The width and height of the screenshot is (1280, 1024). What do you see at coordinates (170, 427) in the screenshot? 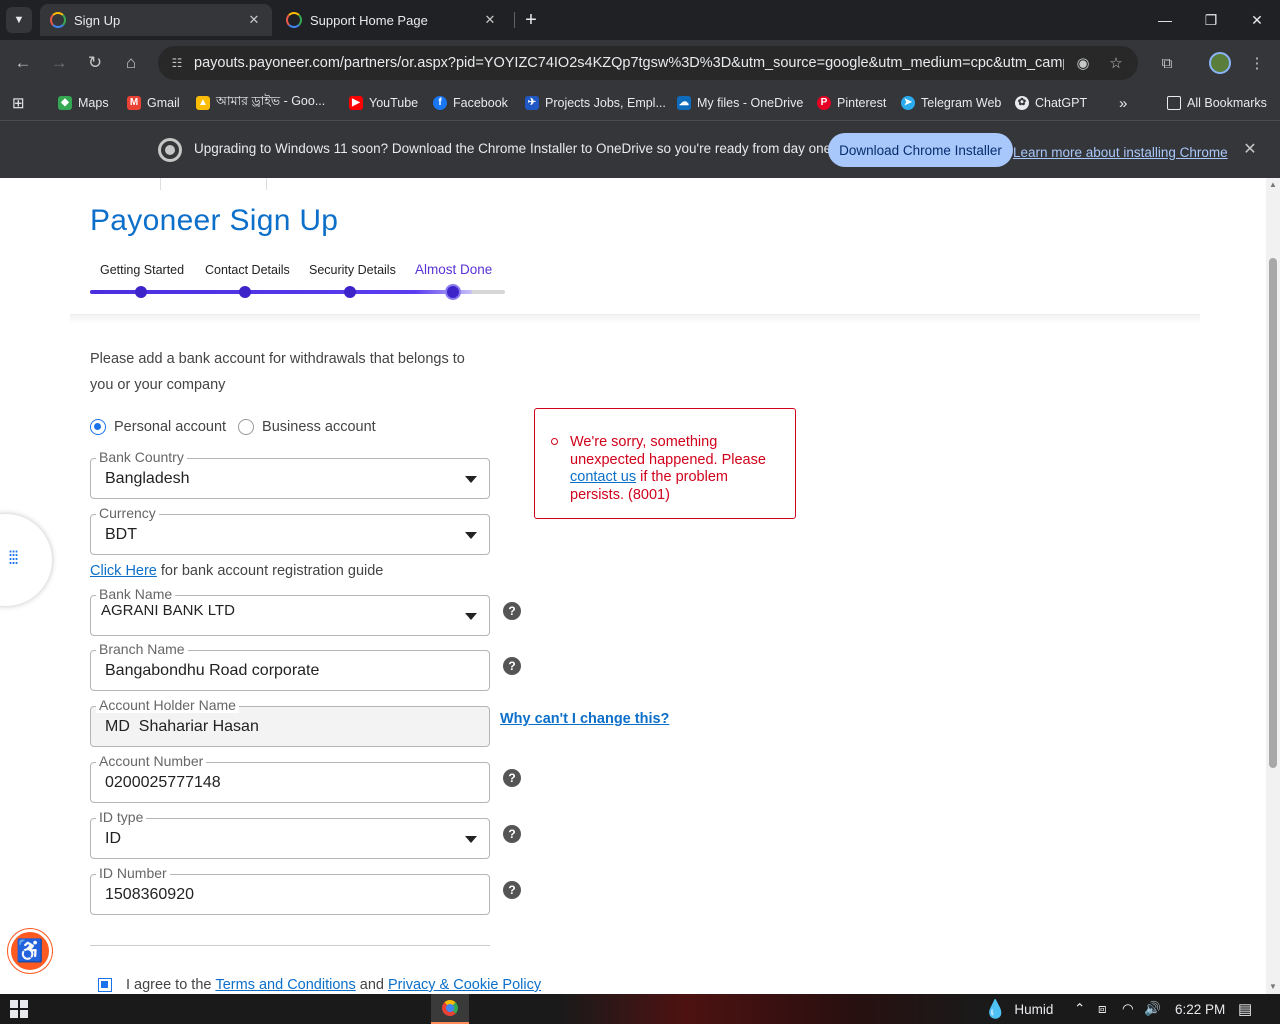
I see `personal-account-label: Personal account` at bounding box center [170, 427].